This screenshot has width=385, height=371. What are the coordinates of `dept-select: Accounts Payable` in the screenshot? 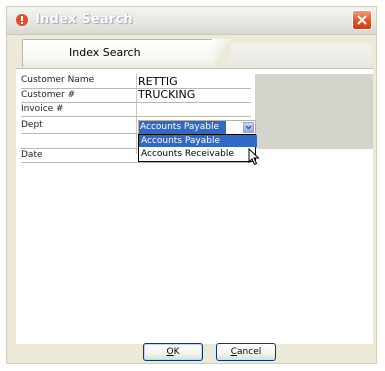 It's located at (197, 127).